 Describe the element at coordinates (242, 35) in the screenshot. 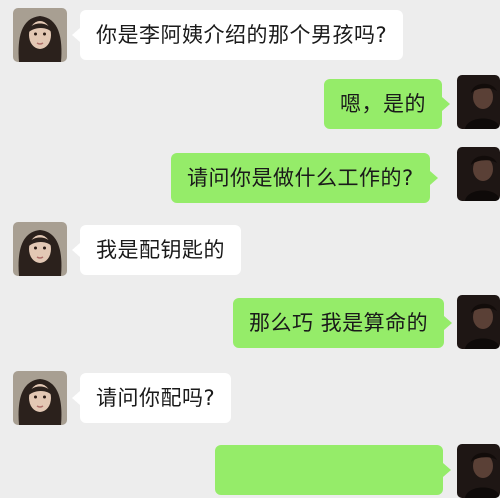

I see `message-text: 你是李阿姨介绍的那个男孩吗?` at that location.